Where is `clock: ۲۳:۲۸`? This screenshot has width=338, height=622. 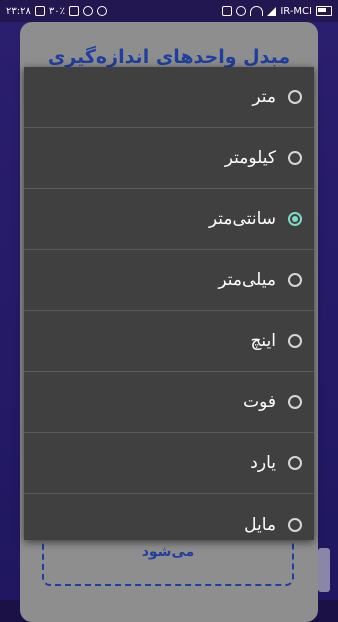 clock: ۲۳:۲۸ is located at coordinates (18, 11).